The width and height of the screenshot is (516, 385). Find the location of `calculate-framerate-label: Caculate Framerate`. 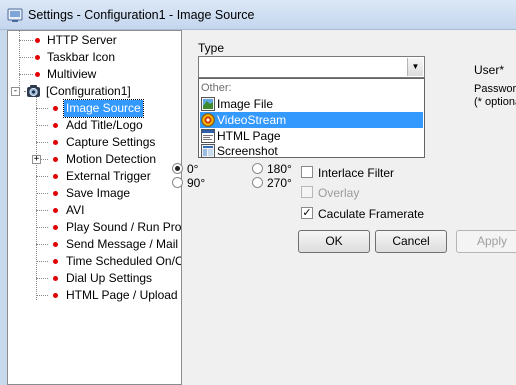

calculate-framerate-label: Caculate Framerate is located at coordinates (371, 214).